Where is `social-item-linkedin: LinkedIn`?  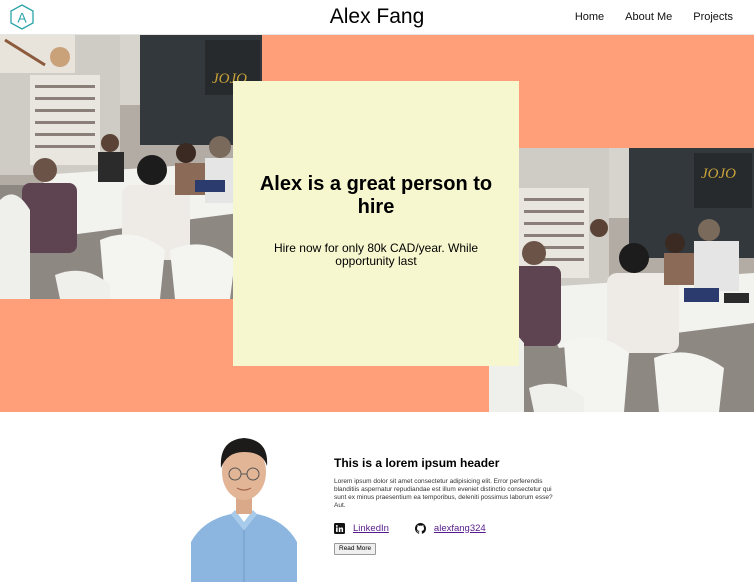 social-item-linkedin: LinkedIn is located at coordinates (361, 528).